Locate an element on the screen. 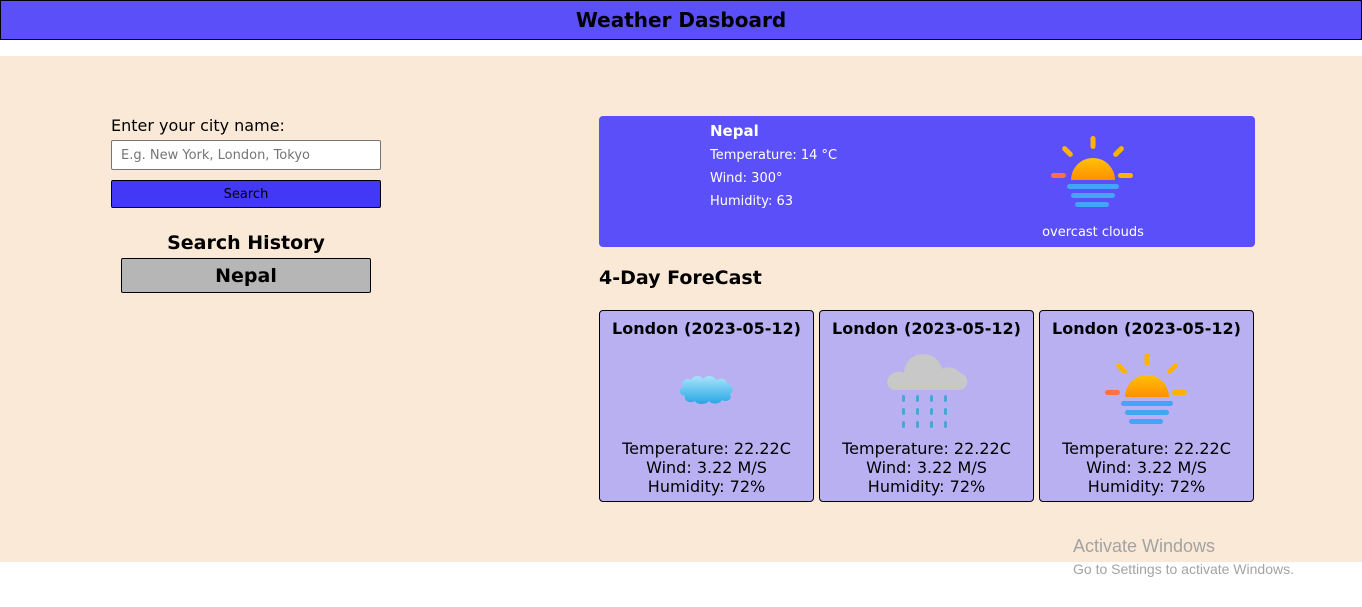  current-wind: Wind: 300° is located at coordinates (746, 178).